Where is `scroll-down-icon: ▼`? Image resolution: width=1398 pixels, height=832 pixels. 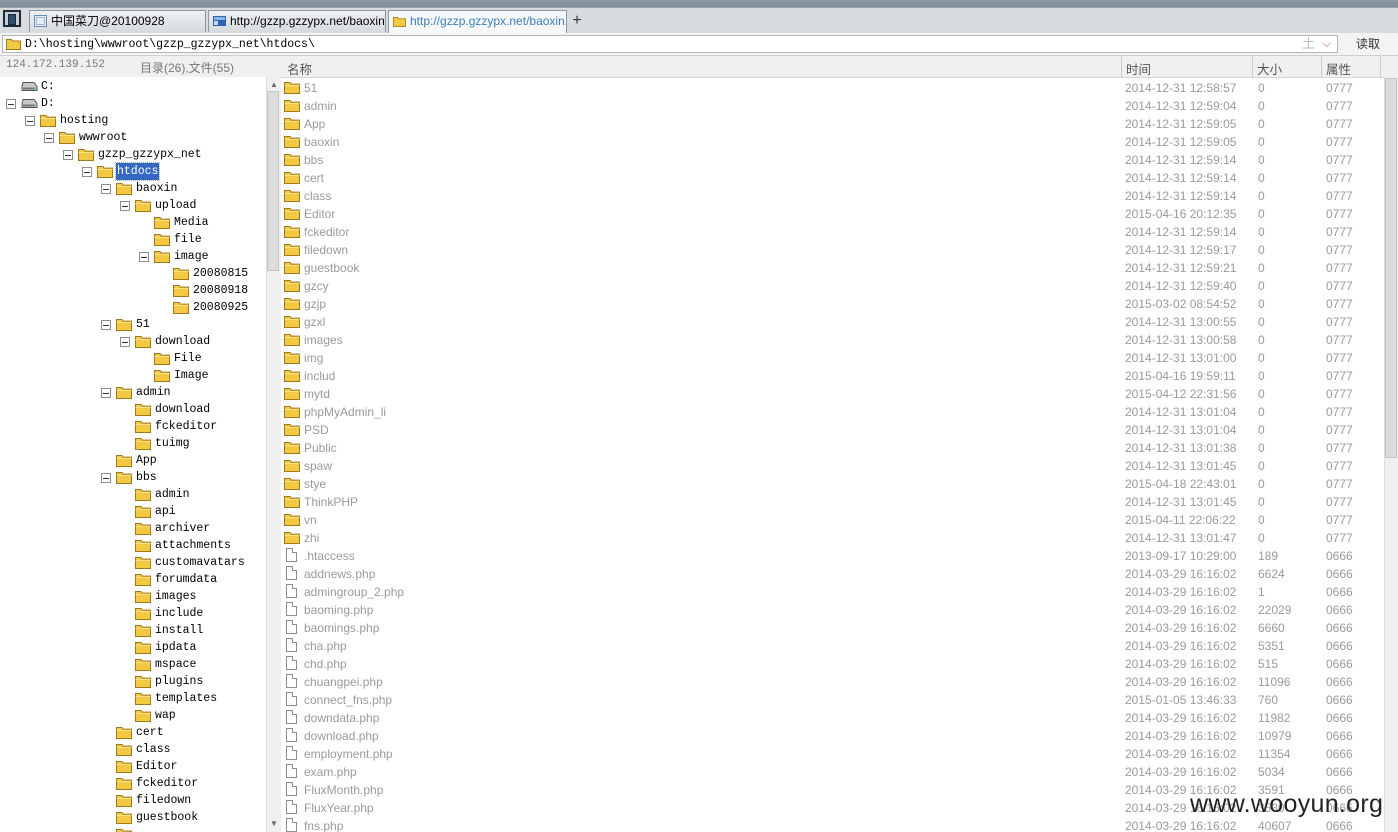 scroll-down-icon: ▼ is located at coordinates (274, 824).